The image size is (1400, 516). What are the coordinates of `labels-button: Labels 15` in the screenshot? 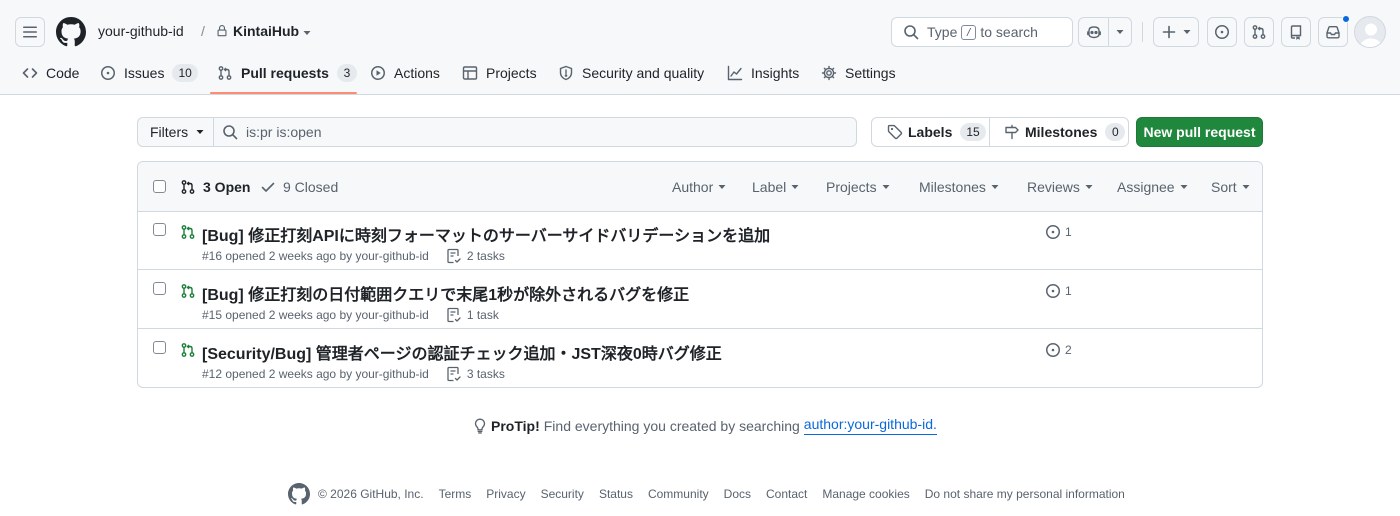 It's located at (931, 132).